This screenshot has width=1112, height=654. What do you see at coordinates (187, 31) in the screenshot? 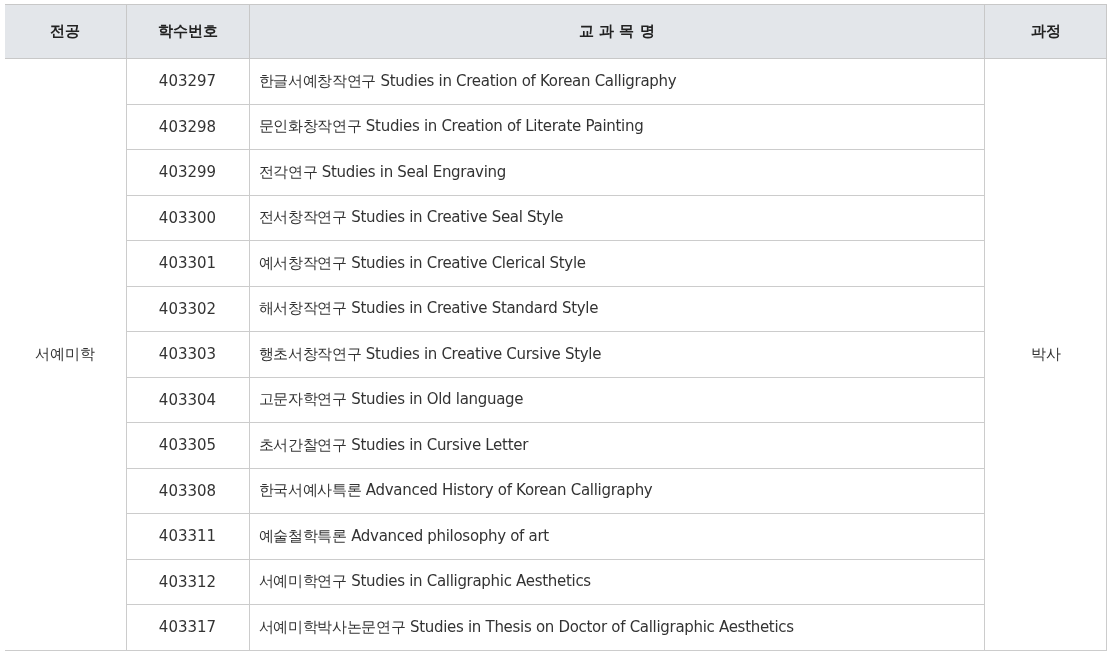
I see `column-header: 학수번호` at bounding box center [187, 31].